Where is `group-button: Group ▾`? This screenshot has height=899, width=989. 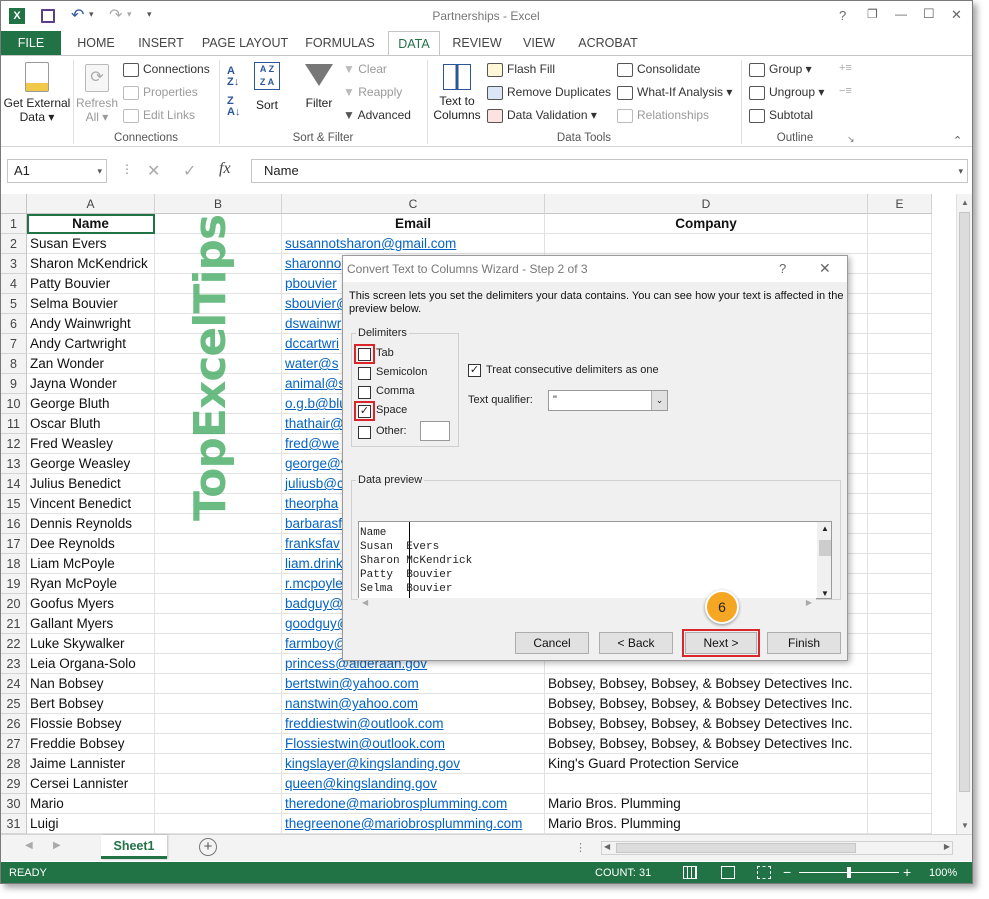 group-button: Group ▾ is located at coordinates (780, 69).